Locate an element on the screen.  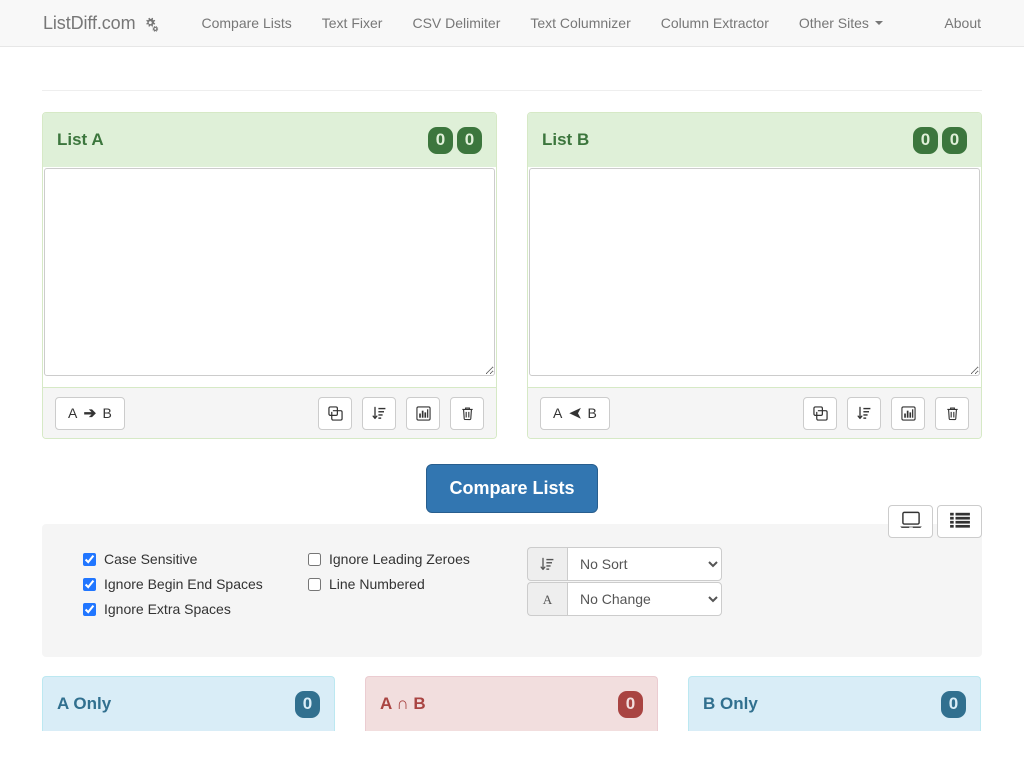
header-divider is located at coordinates (512, 90).